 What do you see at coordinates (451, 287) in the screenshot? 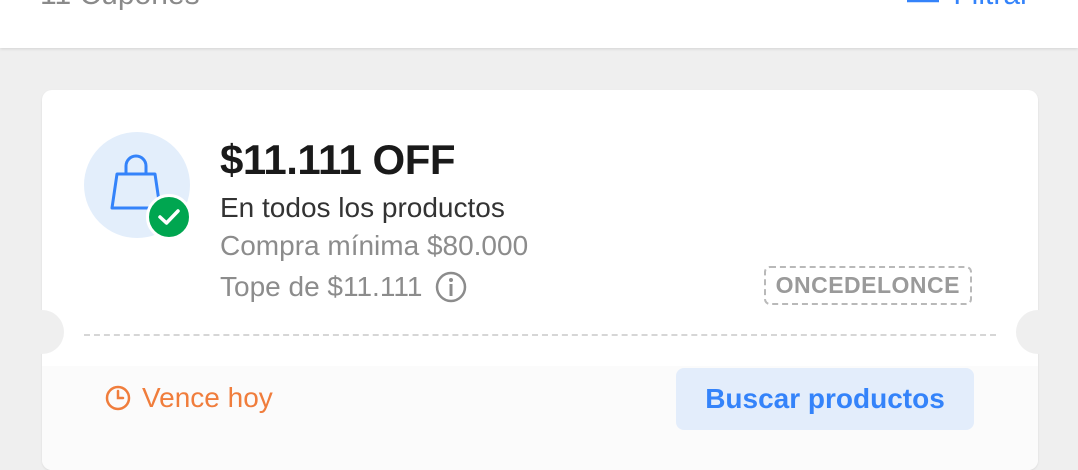
I see `info-icon` at bounding box center [451, 287].